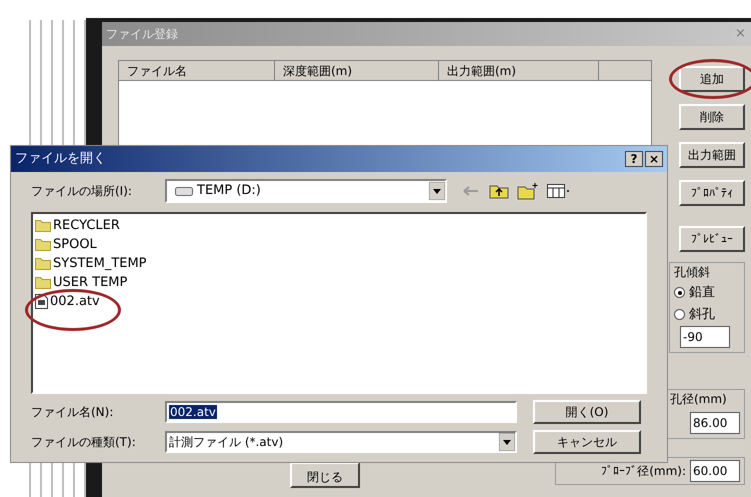 Image resolution: width=751 pixels, height=497 pixels. I want to click on field-label: ﾌﾟﾛｰﾌﾞ径(mm):, so click(643, 471).